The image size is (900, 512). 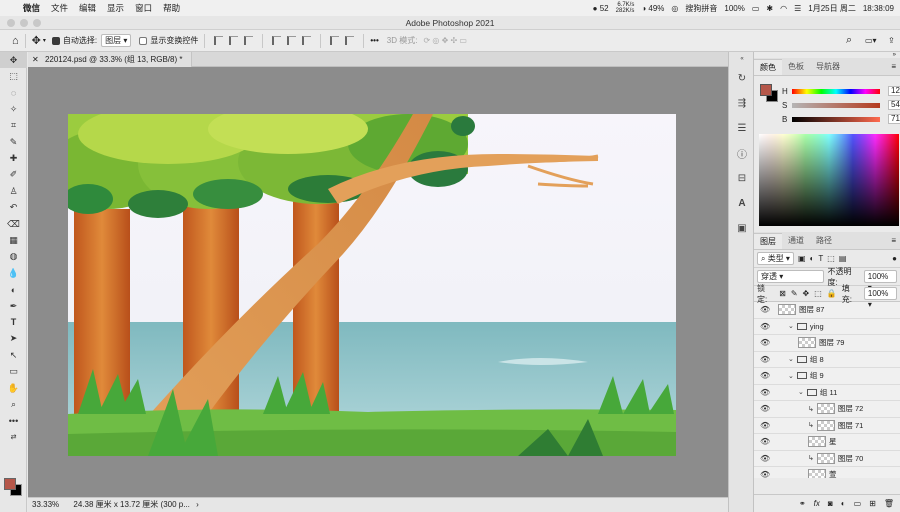 What do you see at coordinates (143, 40) in the screenshot?
I see `show-transform-checkbox` at bounding box center [143, 40].